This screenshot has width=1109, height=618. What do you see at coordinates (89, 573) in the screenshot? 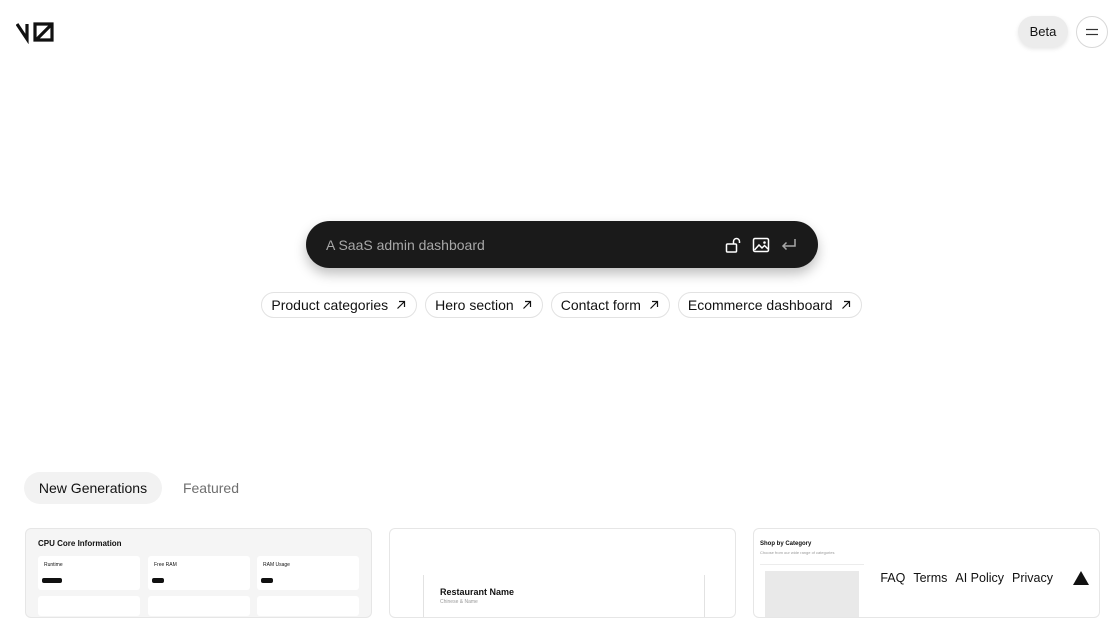
I see `card-panel-runtime: Runtime` at bounding box center [89, 573].